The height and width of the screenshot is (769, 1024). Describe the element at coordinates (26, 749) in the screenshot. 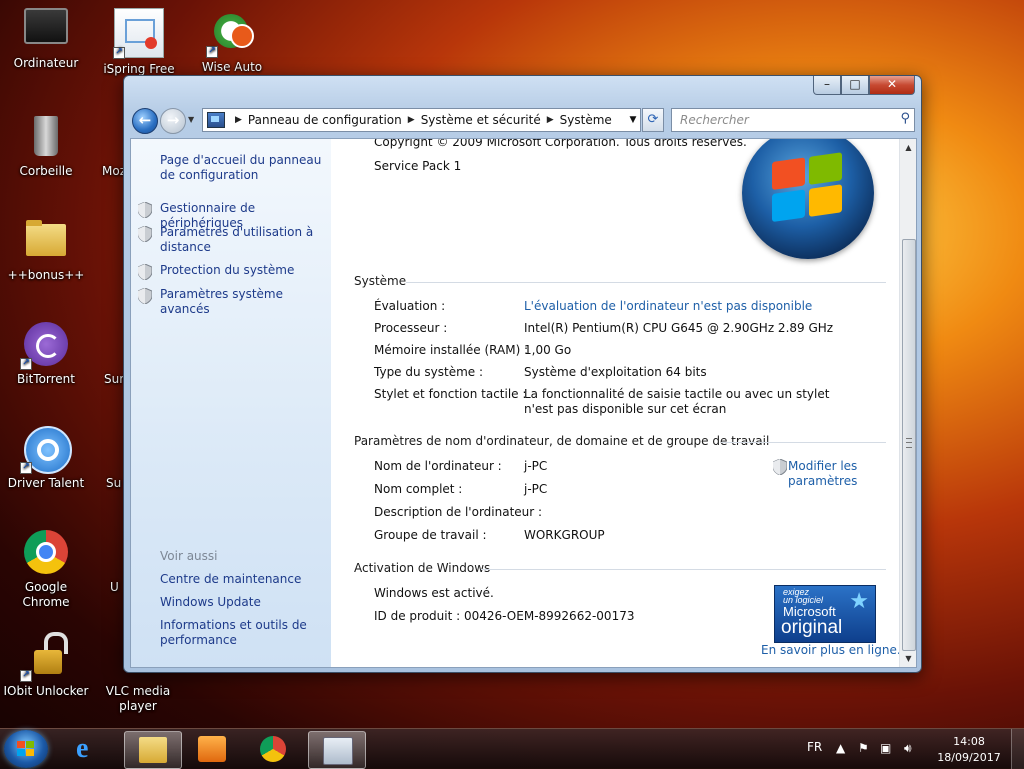

I see `start-button` at that location.